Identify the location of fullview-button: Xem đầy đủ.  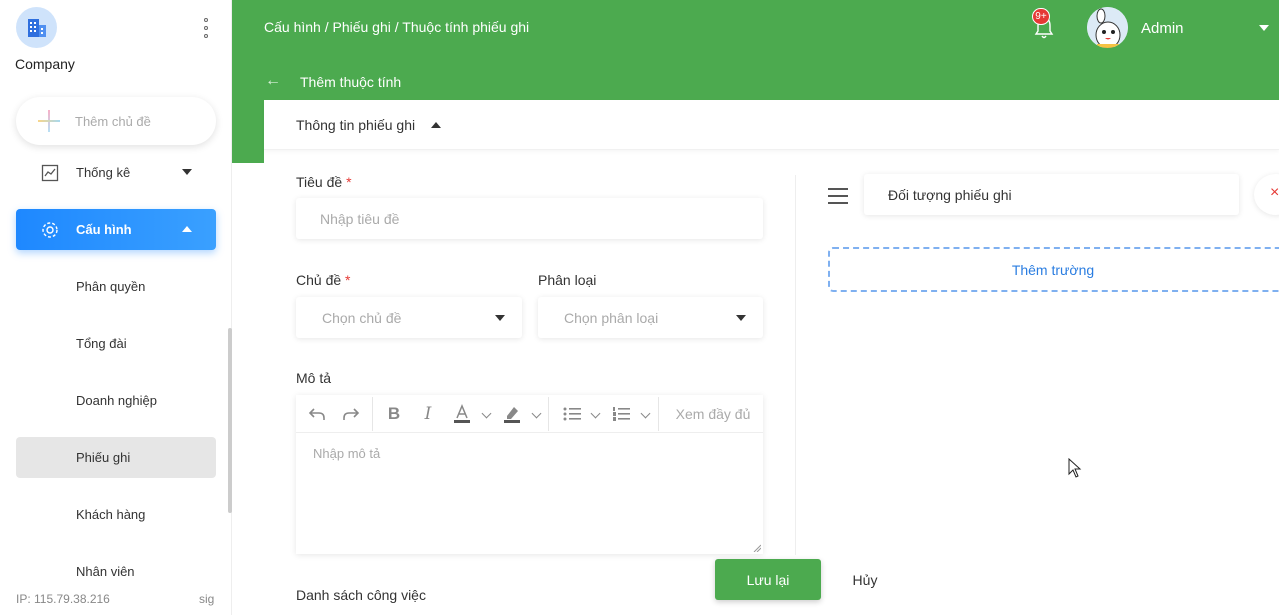
(713, 414).